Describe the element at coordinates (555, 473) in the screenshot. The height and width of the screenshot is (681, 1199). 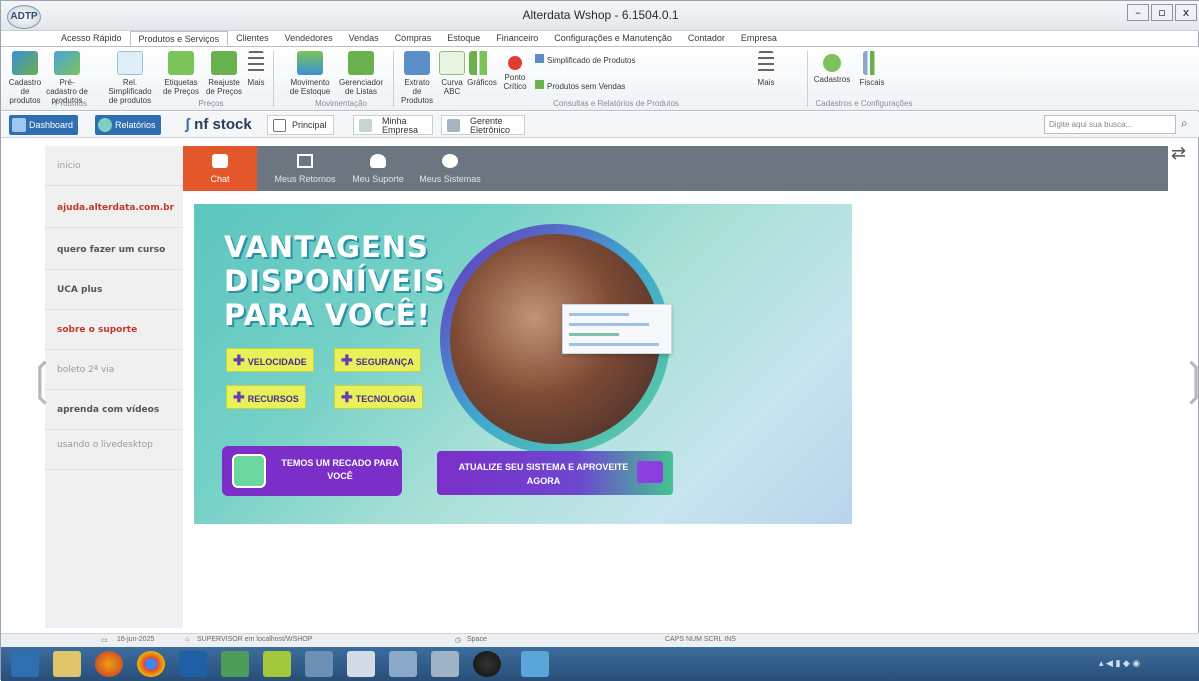
I see `atualize-button: ATUALIZE SEU SISTEMA E APROVEITE AGORA` at that location.